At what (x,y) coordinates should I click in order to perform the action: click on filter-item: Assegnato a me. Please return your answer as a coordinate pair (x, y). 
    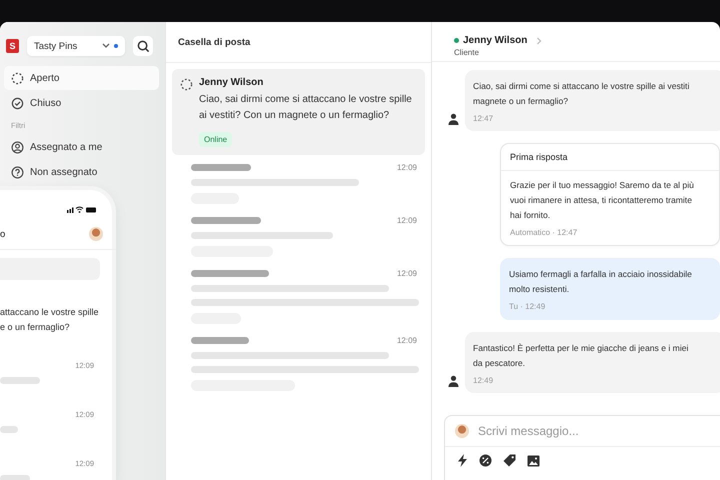
    Looking at the image, I should click on (81, 147).